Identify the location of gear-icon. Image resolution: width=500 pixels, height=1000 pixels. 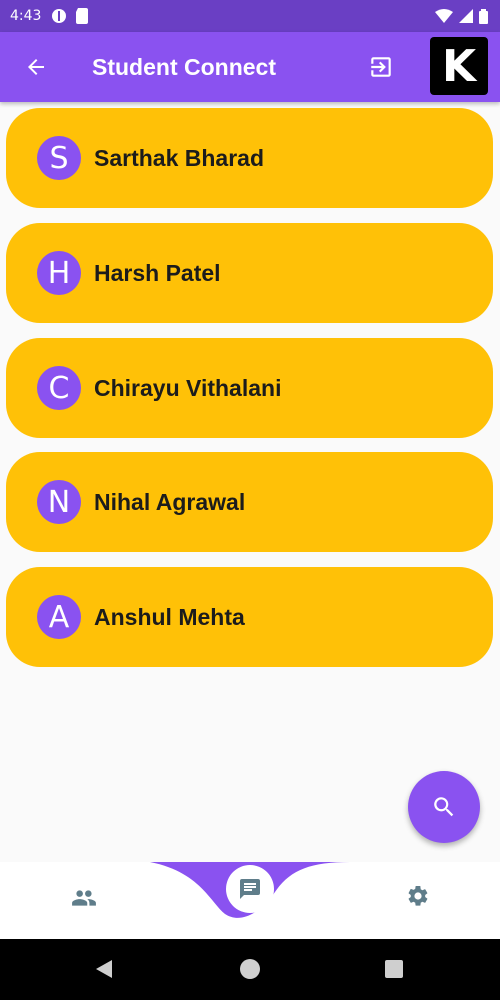
(418, 895).